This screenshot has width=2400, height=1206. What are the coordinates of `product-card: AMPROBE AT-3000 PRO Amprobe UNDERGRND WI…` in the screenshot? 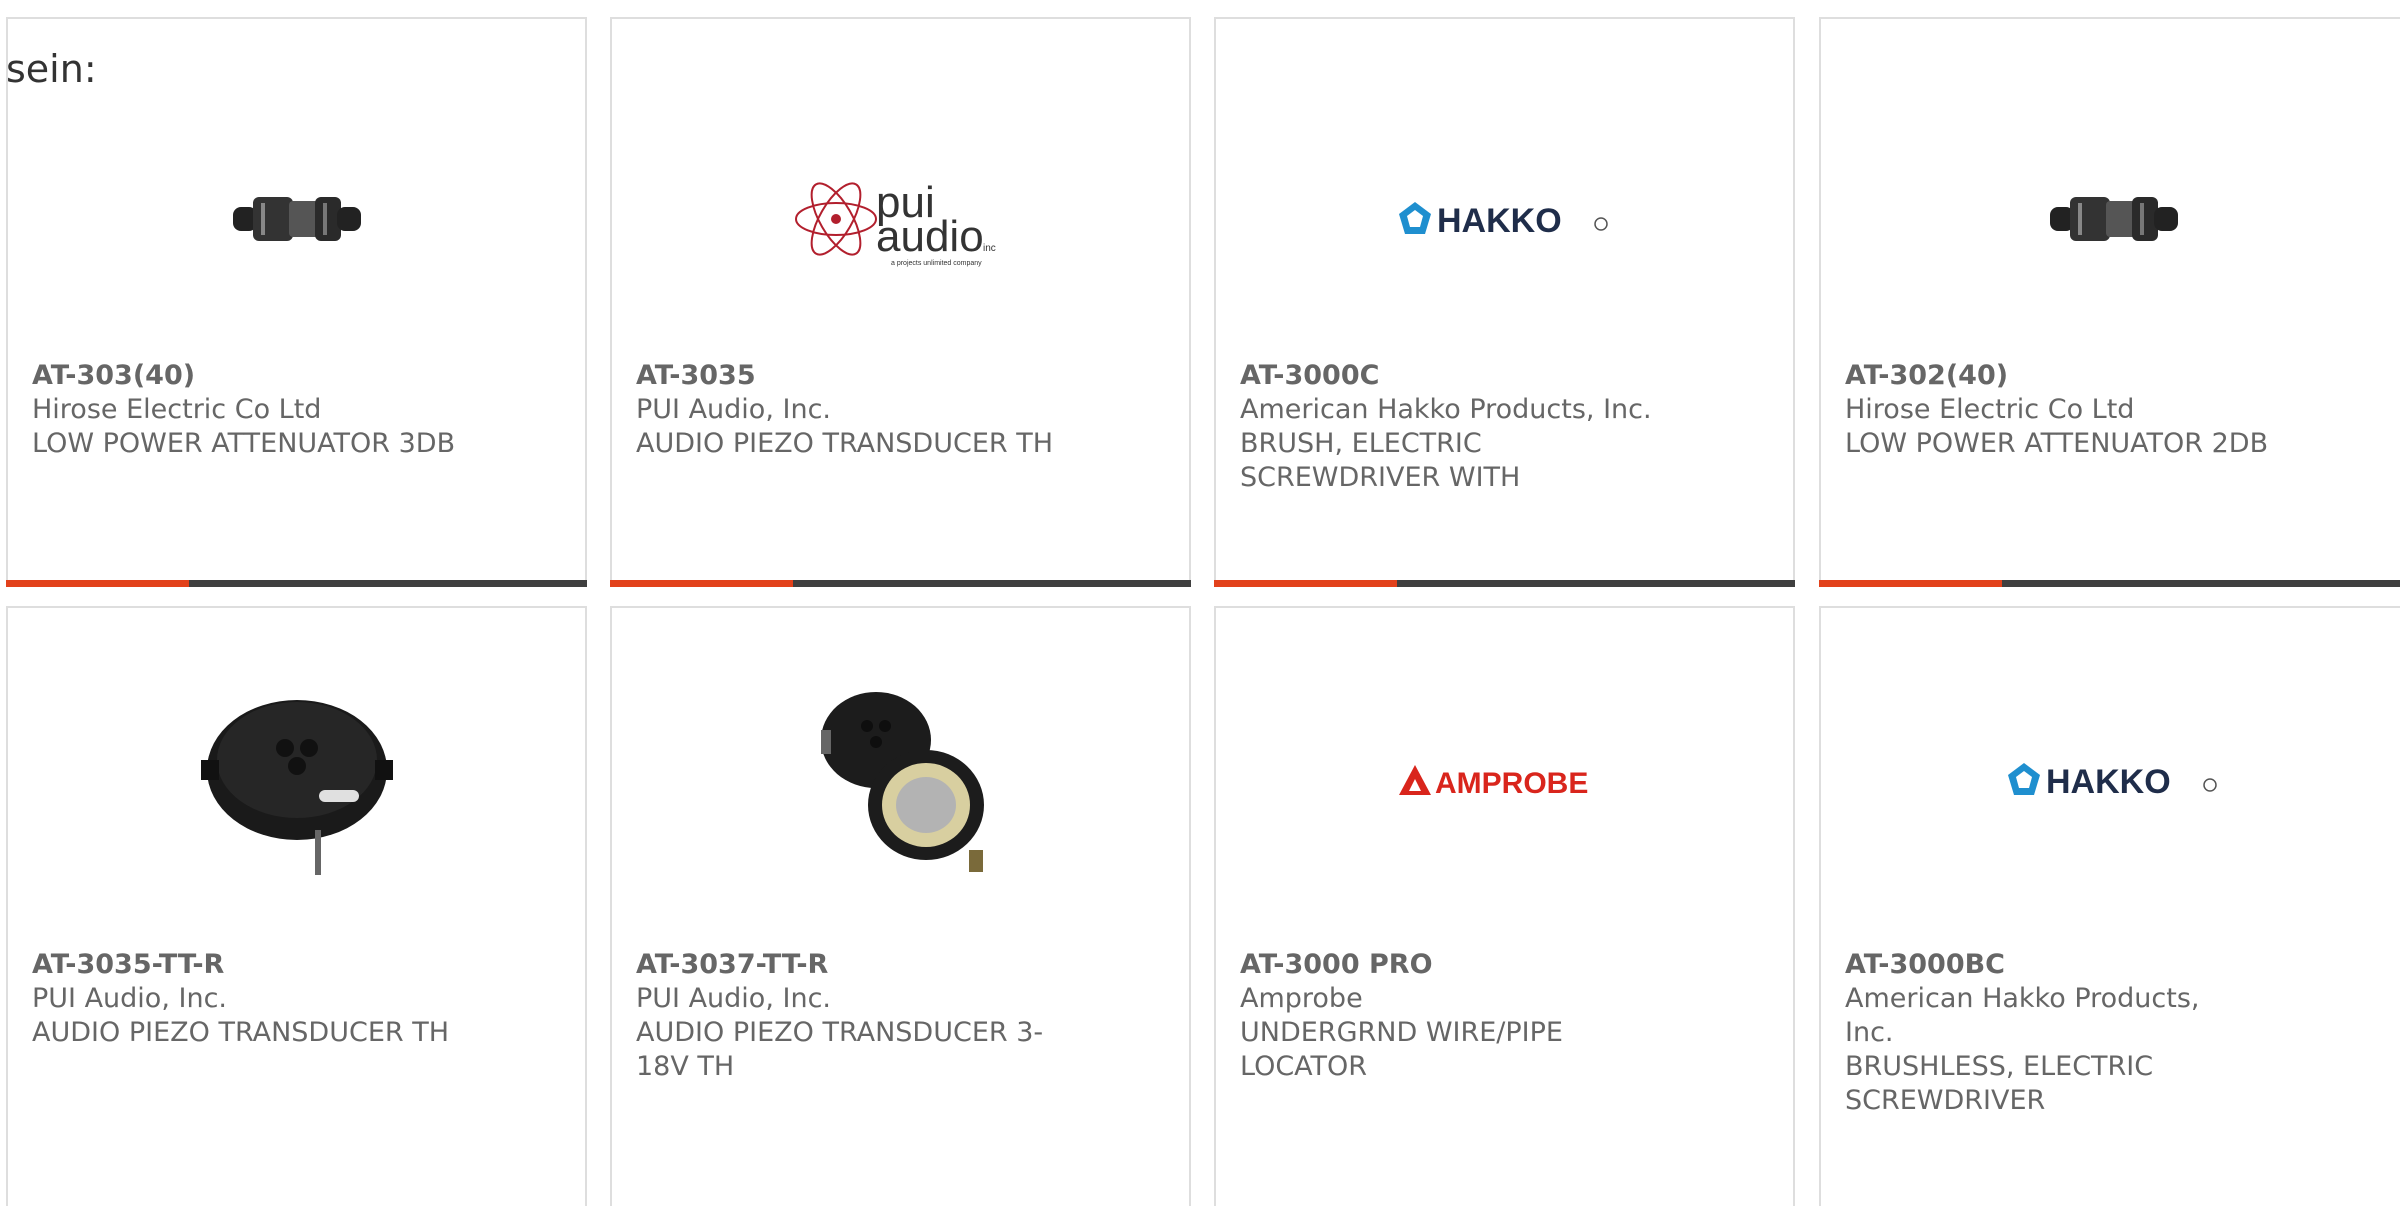 It's located at (1504, 906).